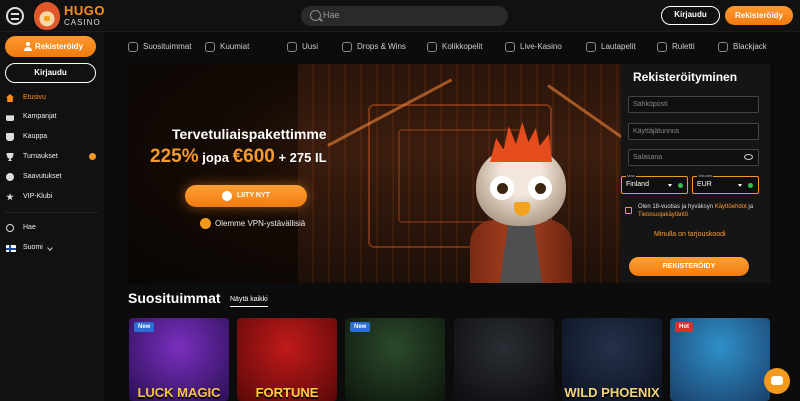 The image size is (800, 401). What do you see at coordinates (249, 301) in the screenshot?
I see `view-all-link: Näytä kaikki` at bounding box center [249, 301].